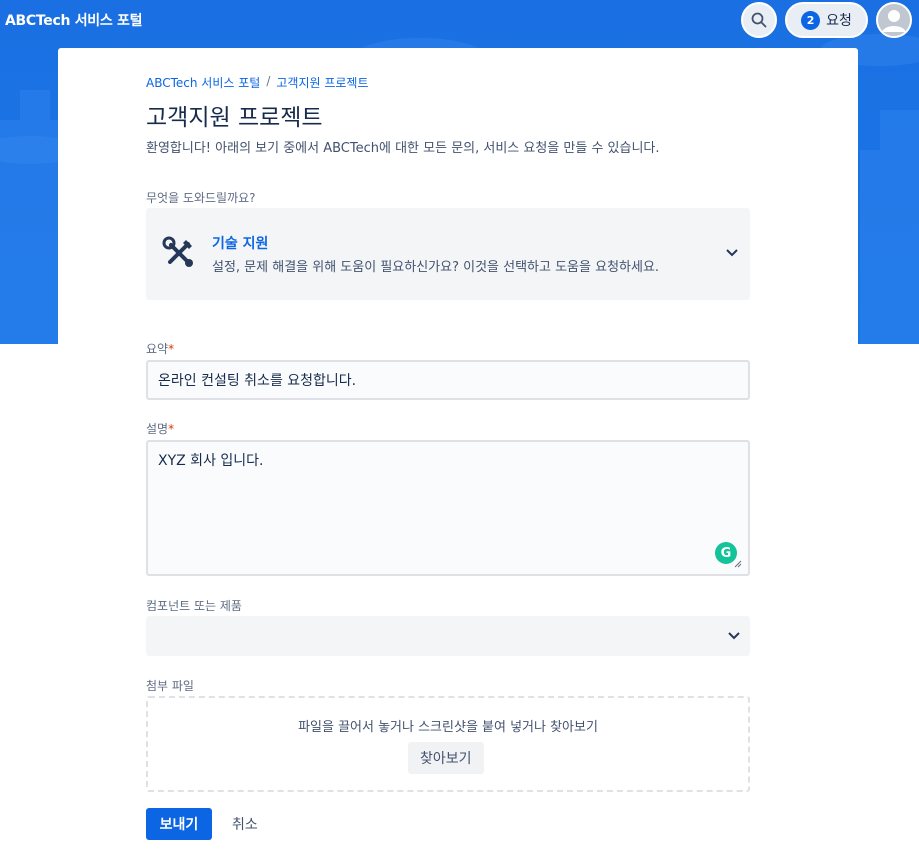  What do you see at coordinates (73, 20) in the screenshot?
I see `portal-brand-link: ABCTech 서비스 포털` at bounding box center [73, 20].